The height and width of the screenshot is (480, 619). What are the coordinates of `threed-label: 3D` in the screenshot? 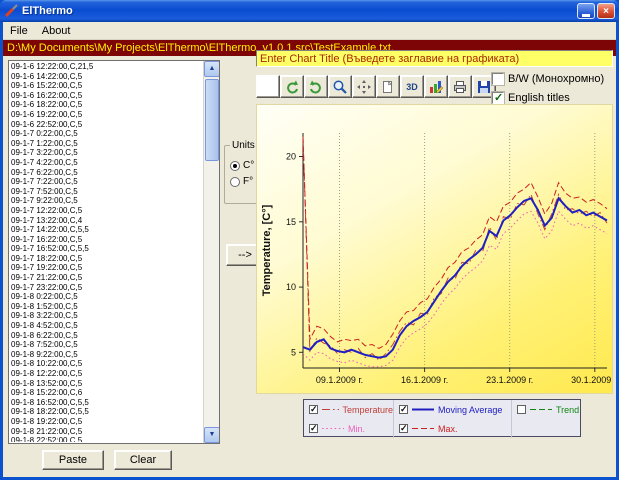 It's located at (412, 86).